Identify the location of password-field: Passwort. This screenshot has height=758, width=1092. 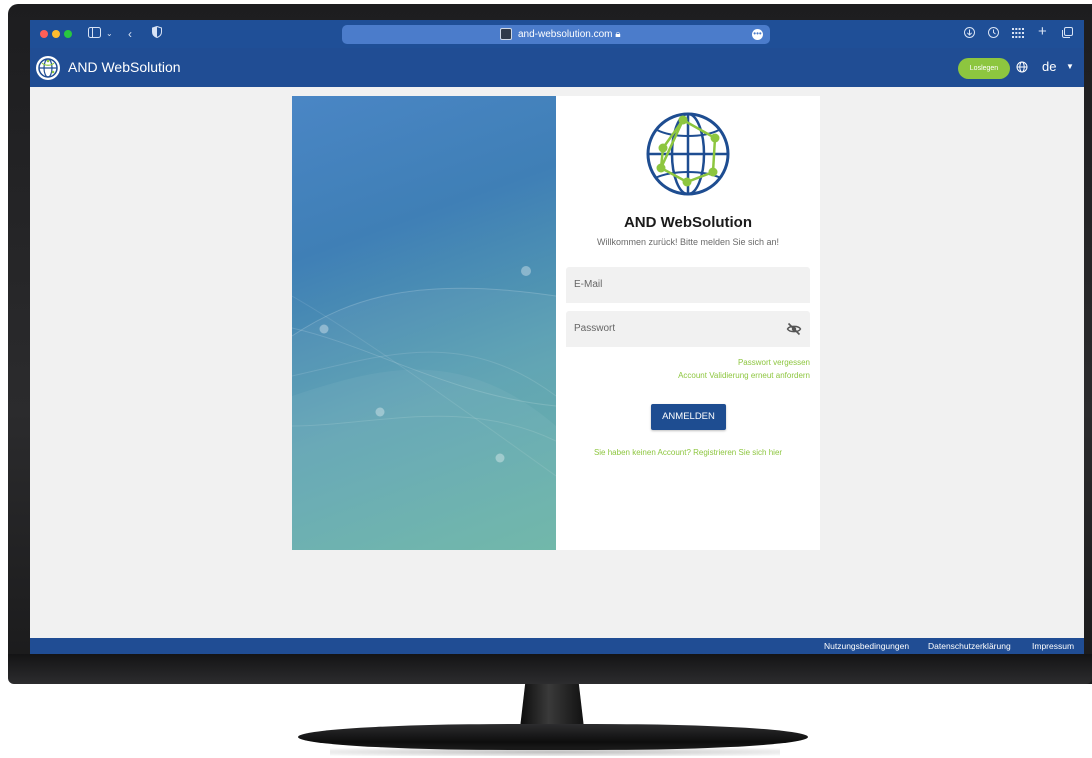
(688, 329).